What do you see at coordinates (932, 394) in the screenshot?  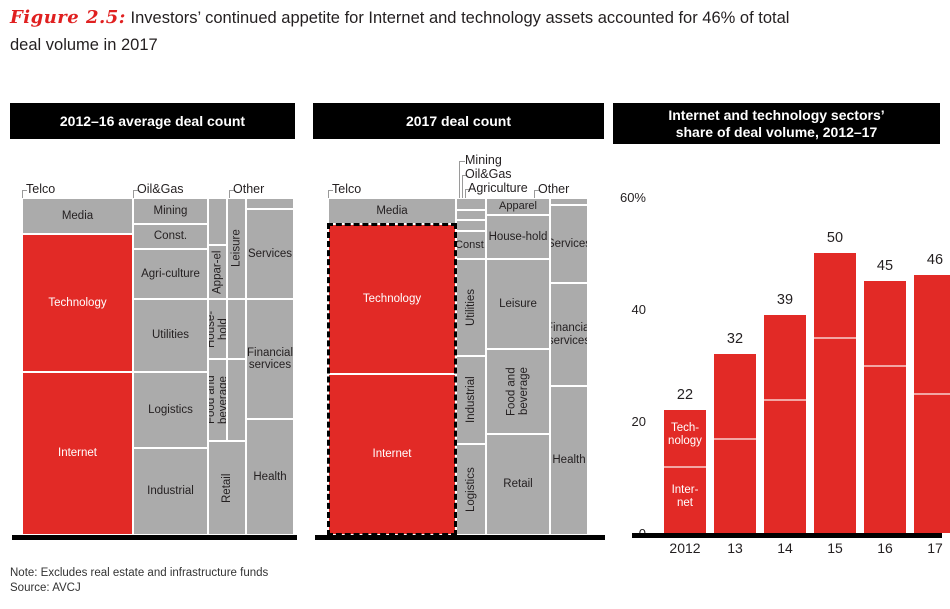 I see `bar-2017-split` at bounding box center [932, 394].